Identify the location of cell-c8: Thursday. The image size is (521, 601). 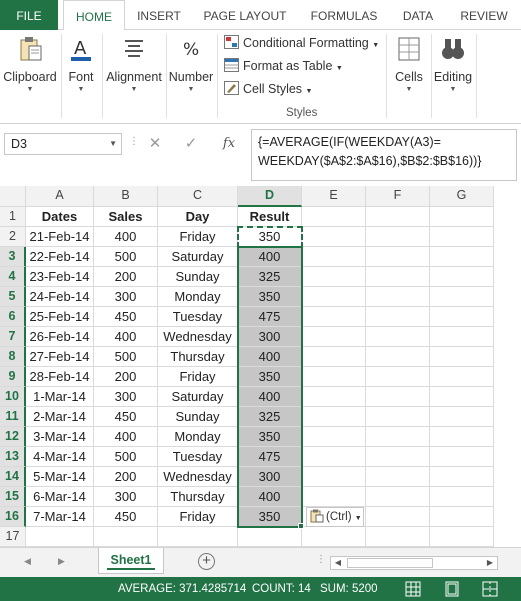
(198, 357).